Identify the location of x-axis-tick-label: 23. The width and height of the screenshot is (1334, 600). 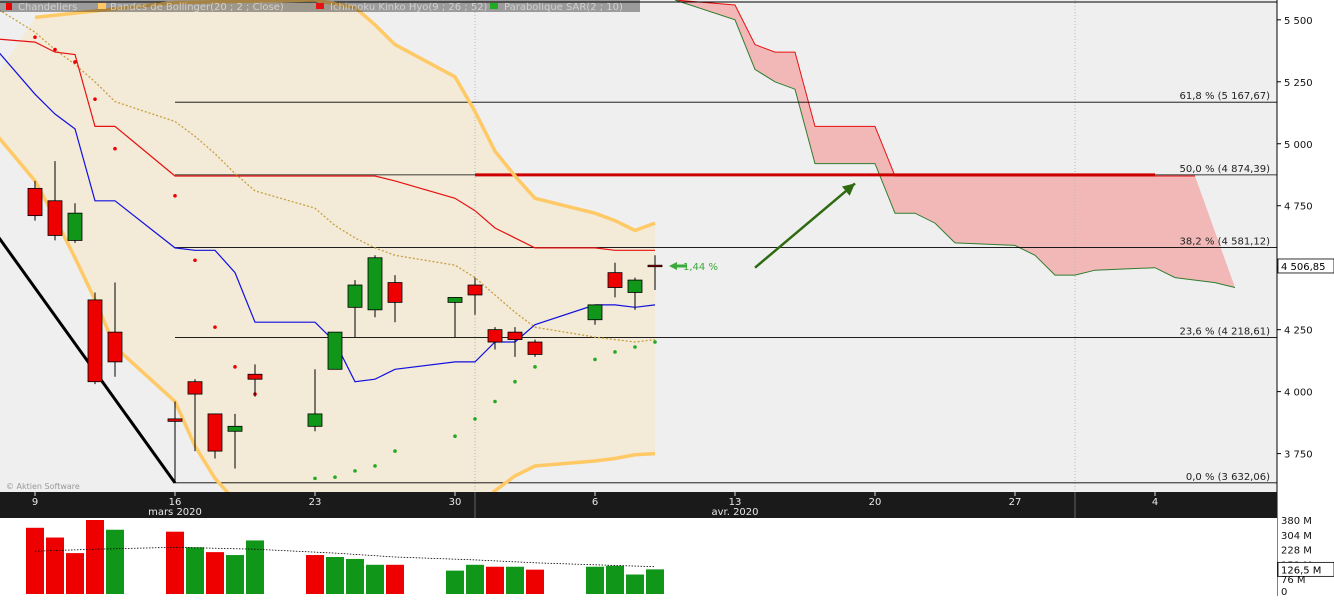
(315, 502).